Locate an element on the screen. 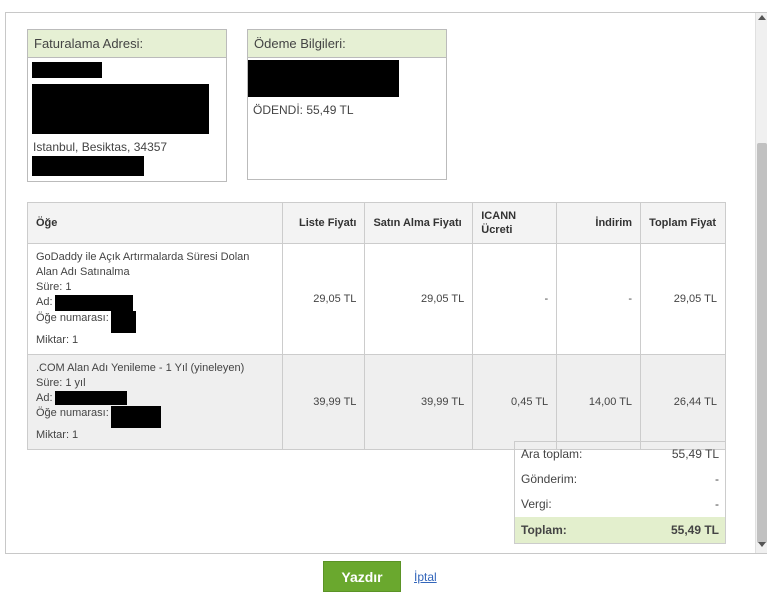 This screenshot has height=596, width=767. redacted-name is located at coordinates (67, 70).